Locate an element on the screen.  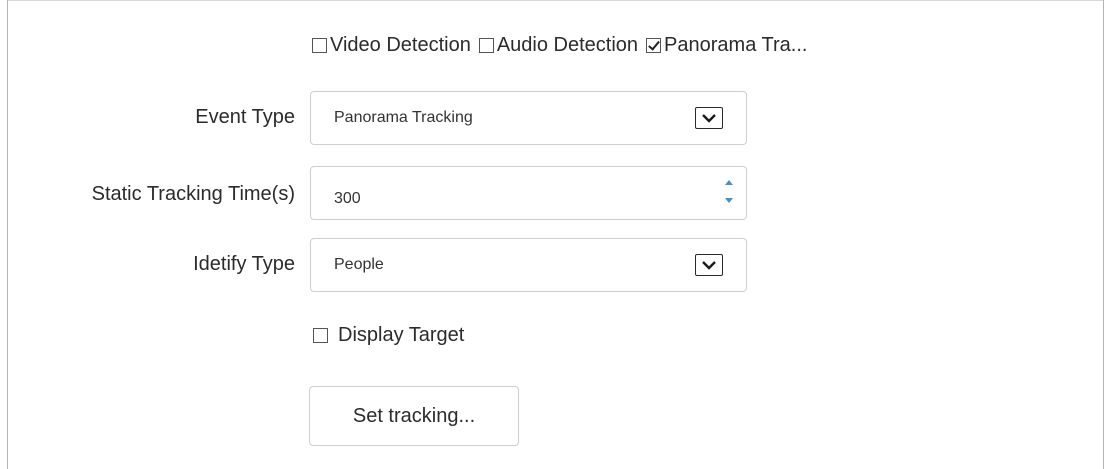
display-target-checkbox: Display Target is located at coordinates (388, 335).